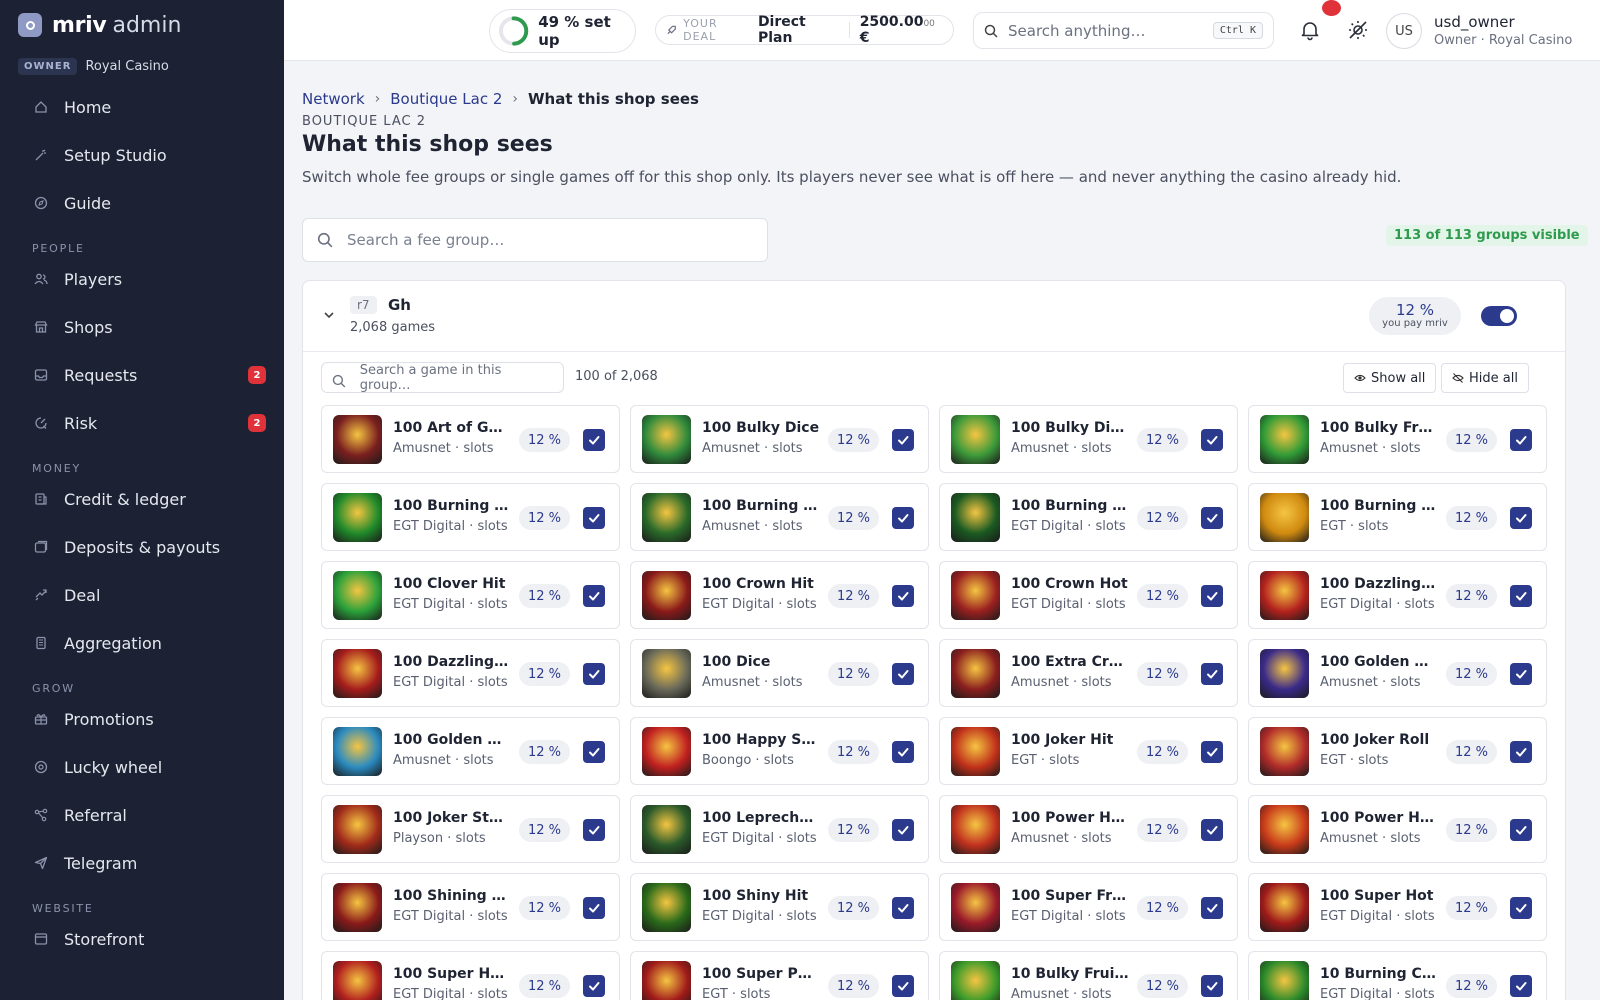  I want to click on sidebar-item-setup-studio: Setup Studio, so click(142, 155).